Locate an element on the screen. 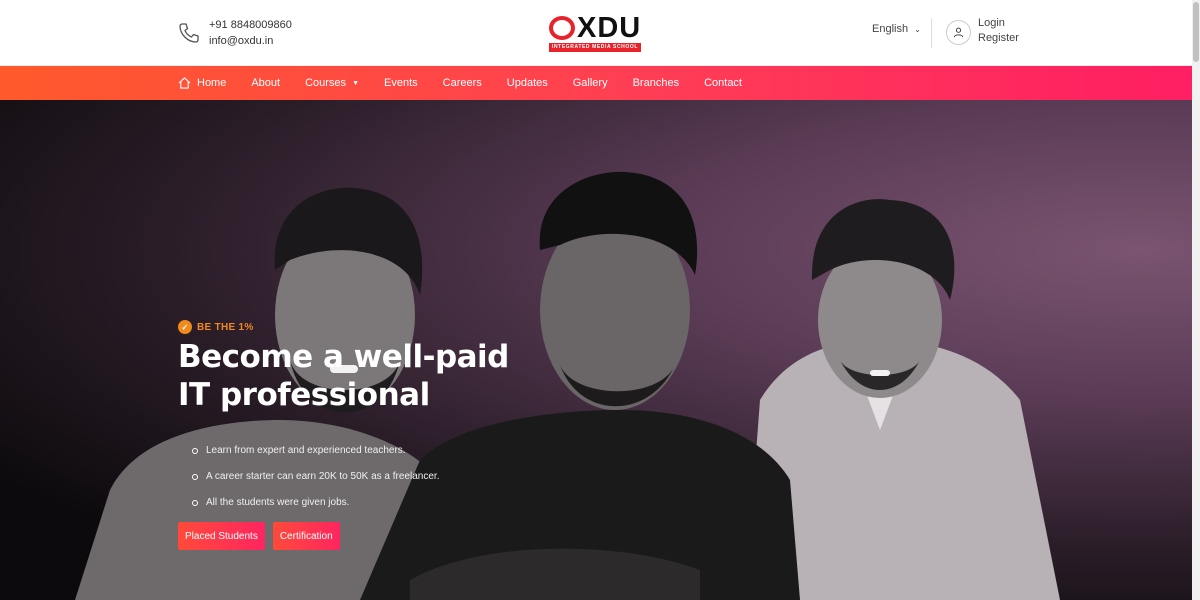 The height and width of the screenshot is (600, 1200). badge-text: BE THE 1% is located at coordinates (225, 327).